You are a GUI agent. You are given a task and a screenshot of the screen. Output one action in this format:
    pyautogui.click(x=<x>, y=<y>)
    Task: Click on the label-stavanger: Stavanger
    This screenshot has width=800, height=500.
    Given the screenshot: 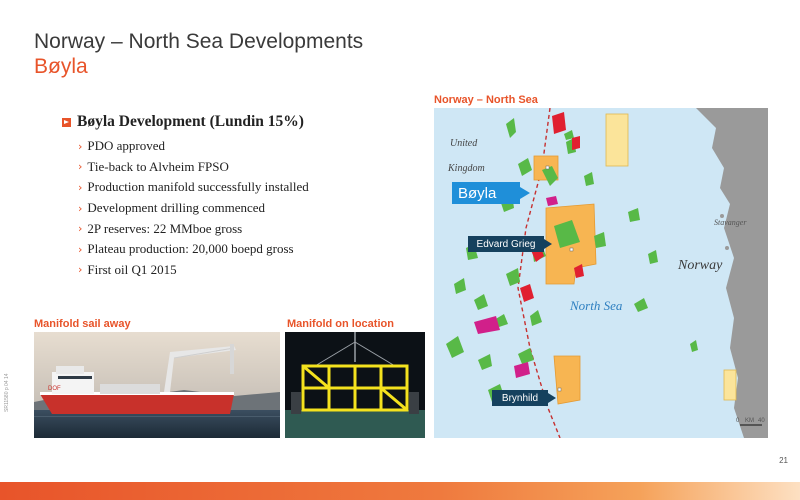 What is the action you would take?
    pyautogui.click(x=730, y=222)
    